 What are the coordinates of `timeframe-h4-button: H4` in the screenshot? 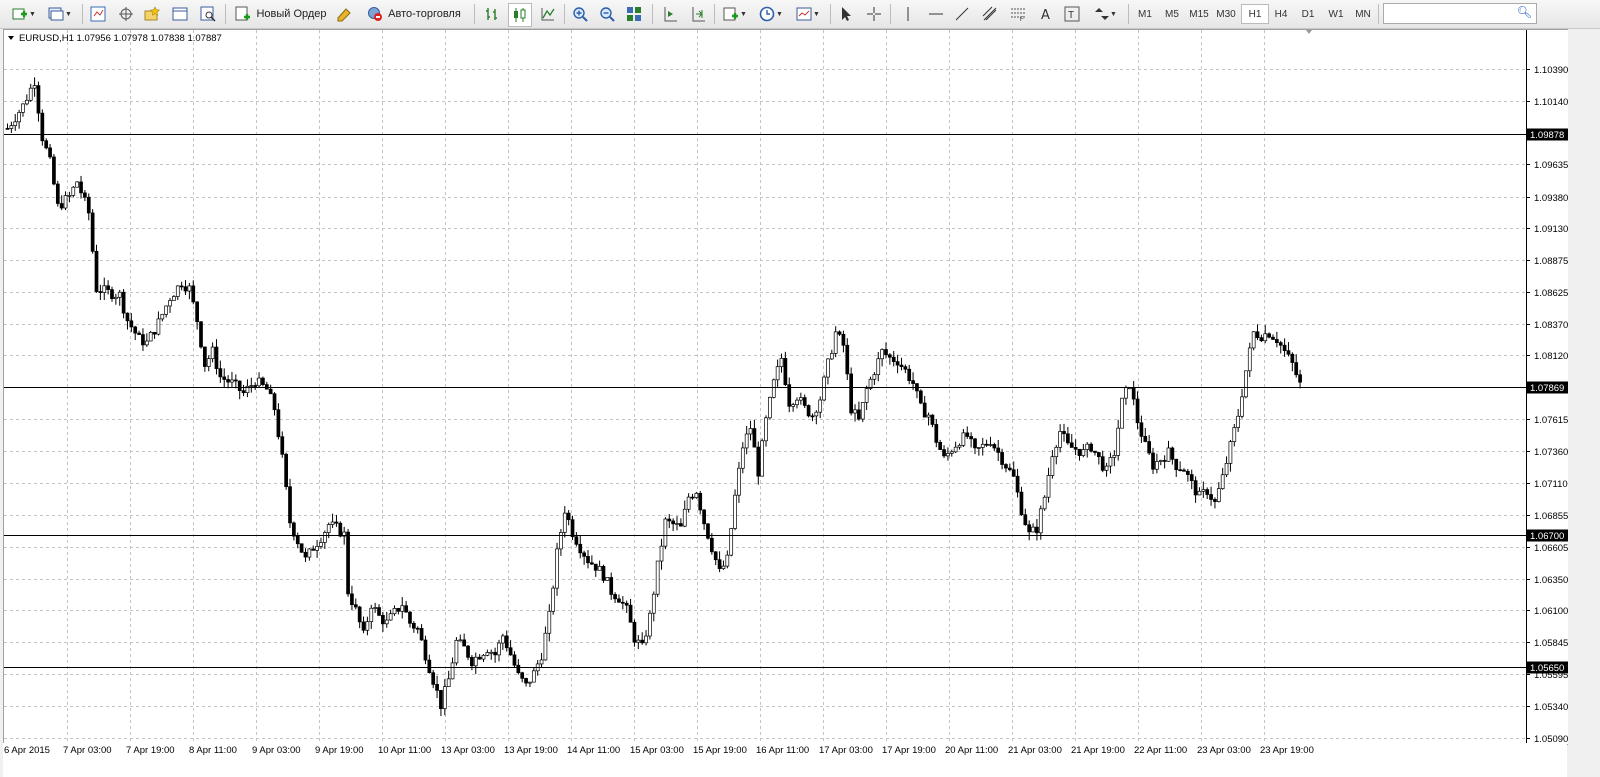 It's located at (1281, 14).